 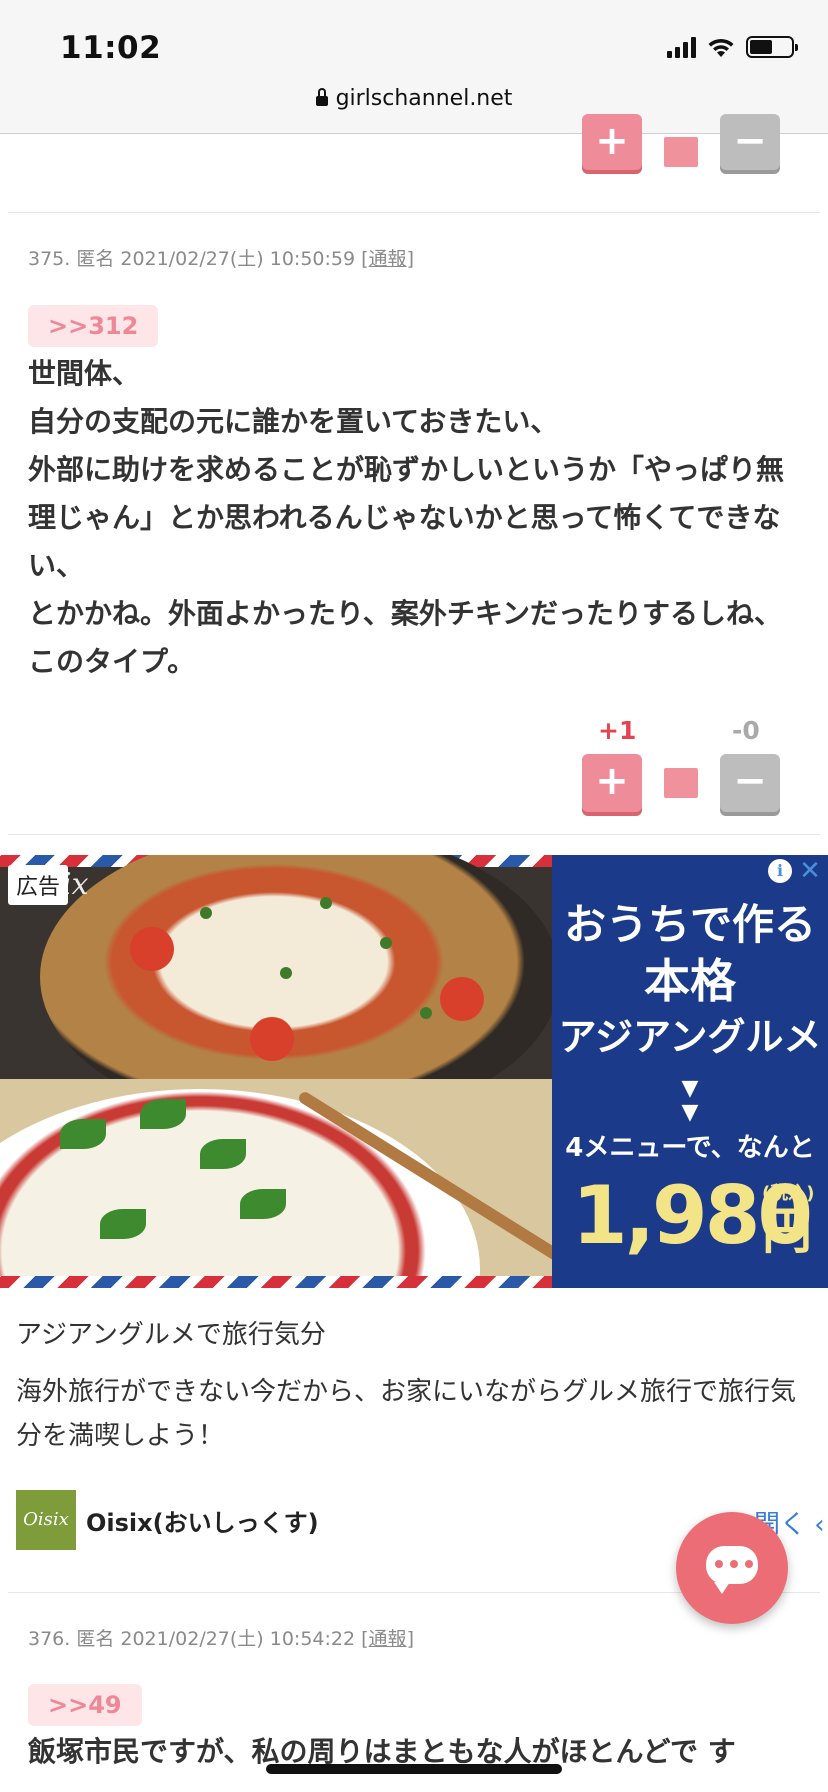 What do you see at coordinates (689, 924) in the screenshot?
I see `ad-headline-1: おうちで作る` at bounding box center [689, 924].